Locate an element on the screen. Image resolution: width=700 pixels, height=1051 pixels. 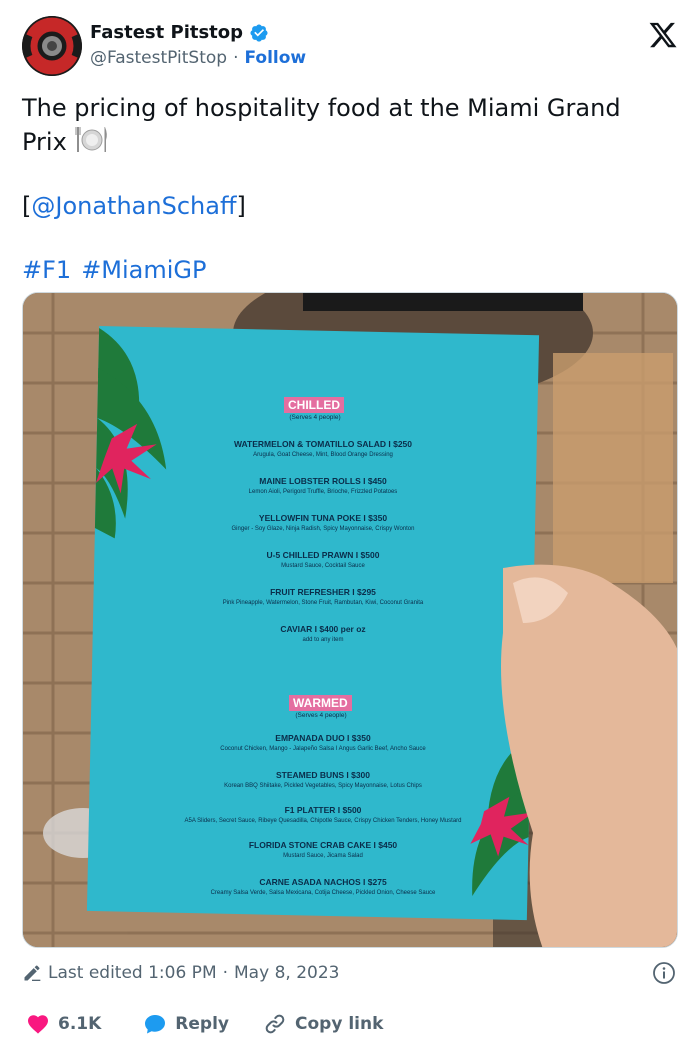
warmed-serves: (Serves 4 people) is located at coordinates (321, 715).